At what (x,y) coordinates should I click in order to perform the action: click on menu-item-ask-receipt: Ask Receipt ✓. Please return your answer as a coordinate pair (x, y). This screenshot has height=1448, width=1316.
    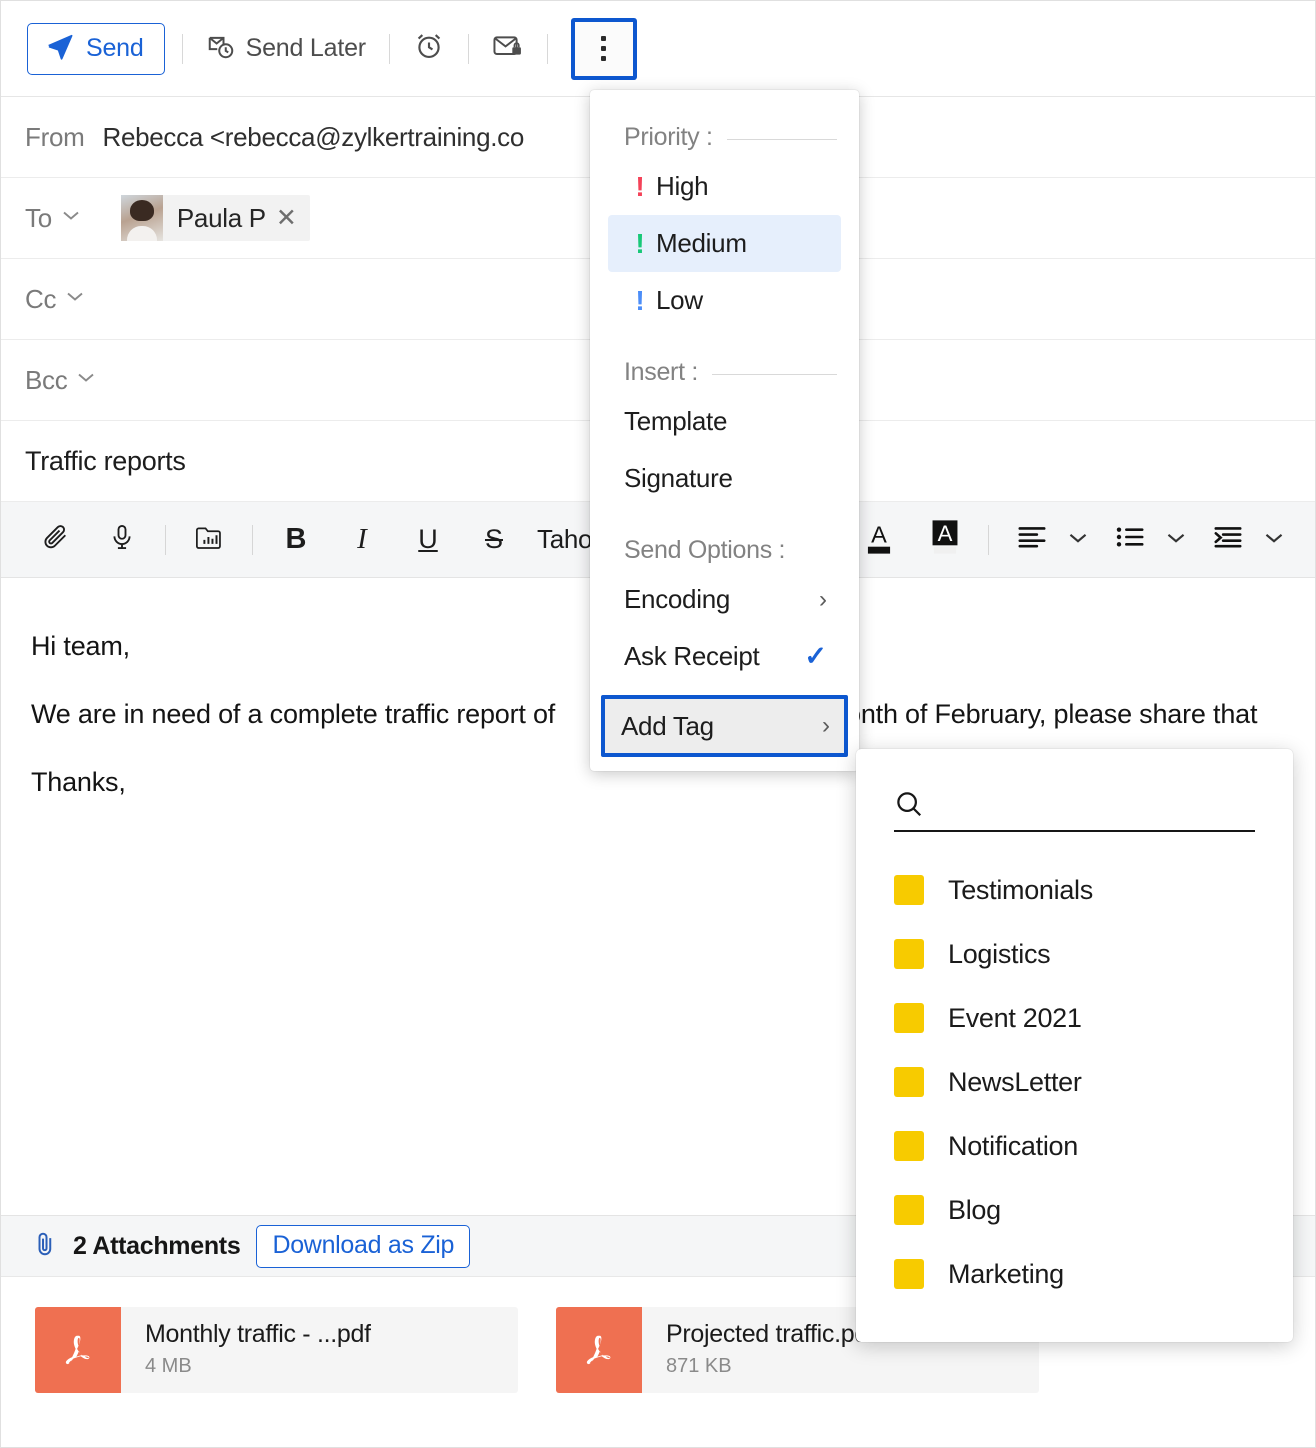
    Looking at the image, I should click on (724, 656).